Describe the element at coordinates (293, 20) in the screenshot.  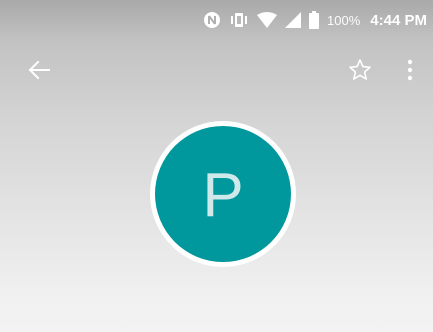
I see `cell-signal-icon` at that location.